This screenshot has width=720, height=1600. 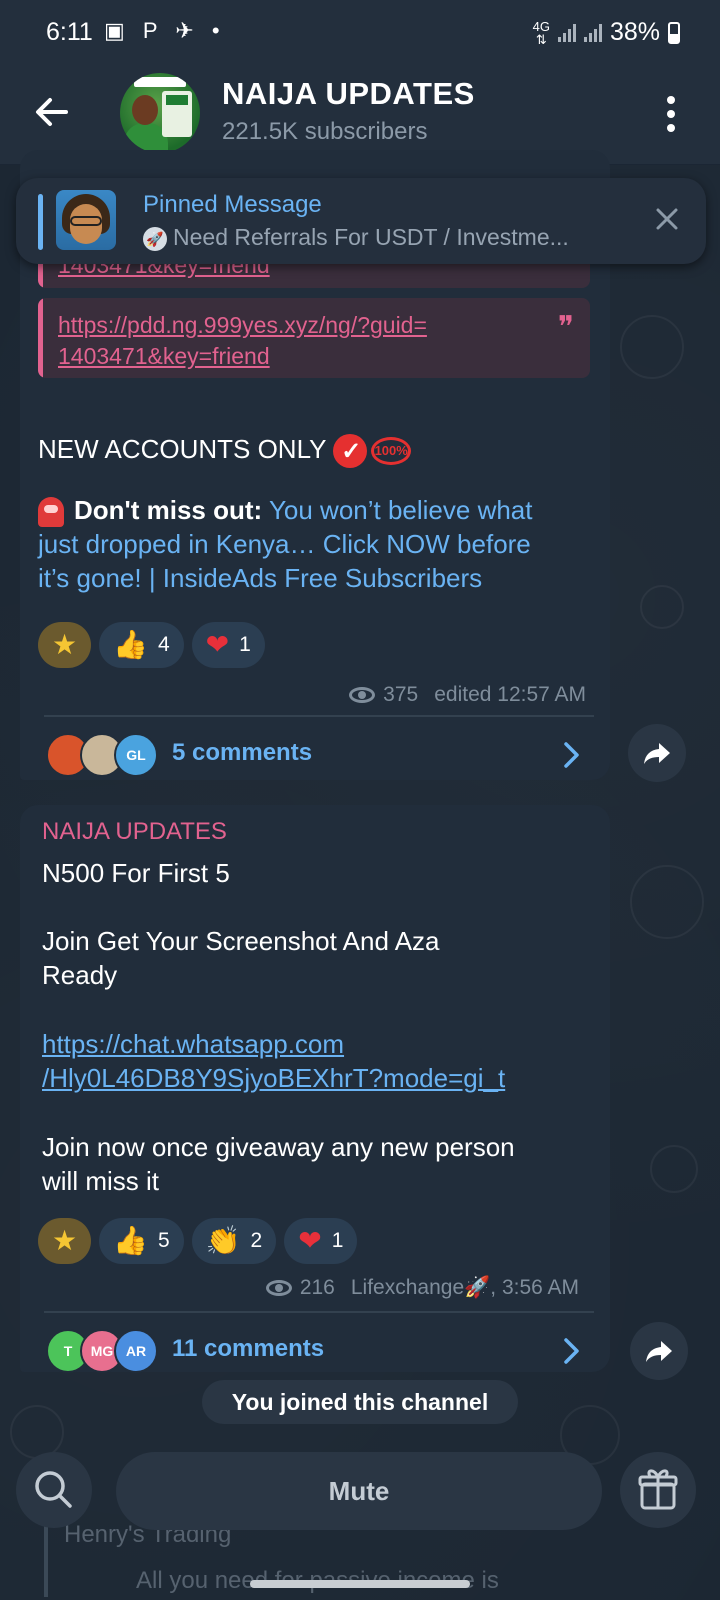 I want to click on service-message: You joined this channel, so click(x=360, y=1402).